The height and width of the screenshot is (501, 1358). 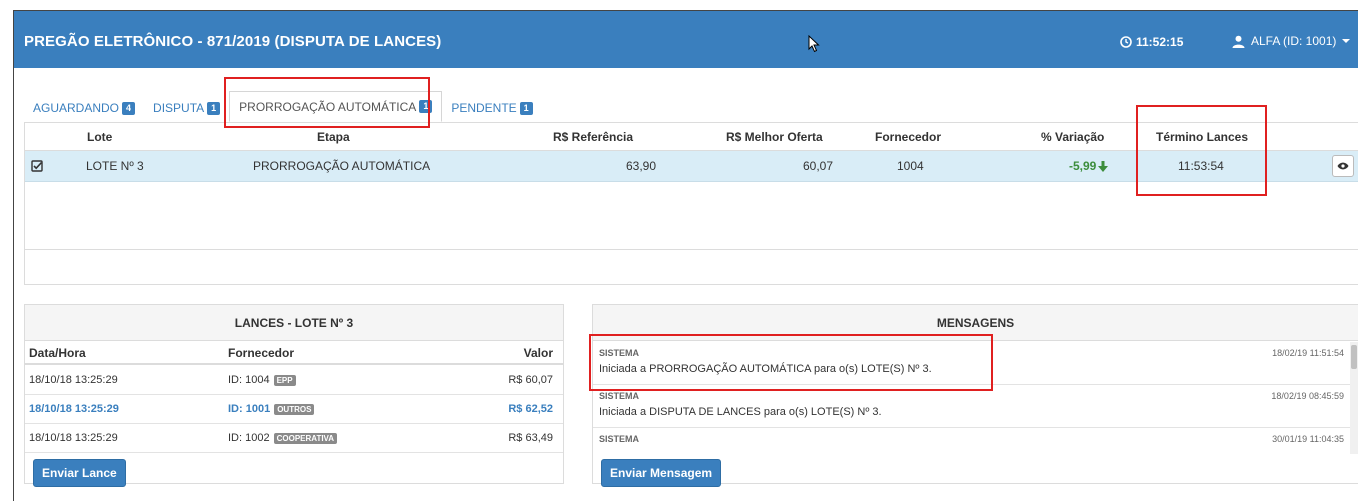 I want to click on bid-supplier: ID: 1001 OUTROS, so click(x=271, y=409).